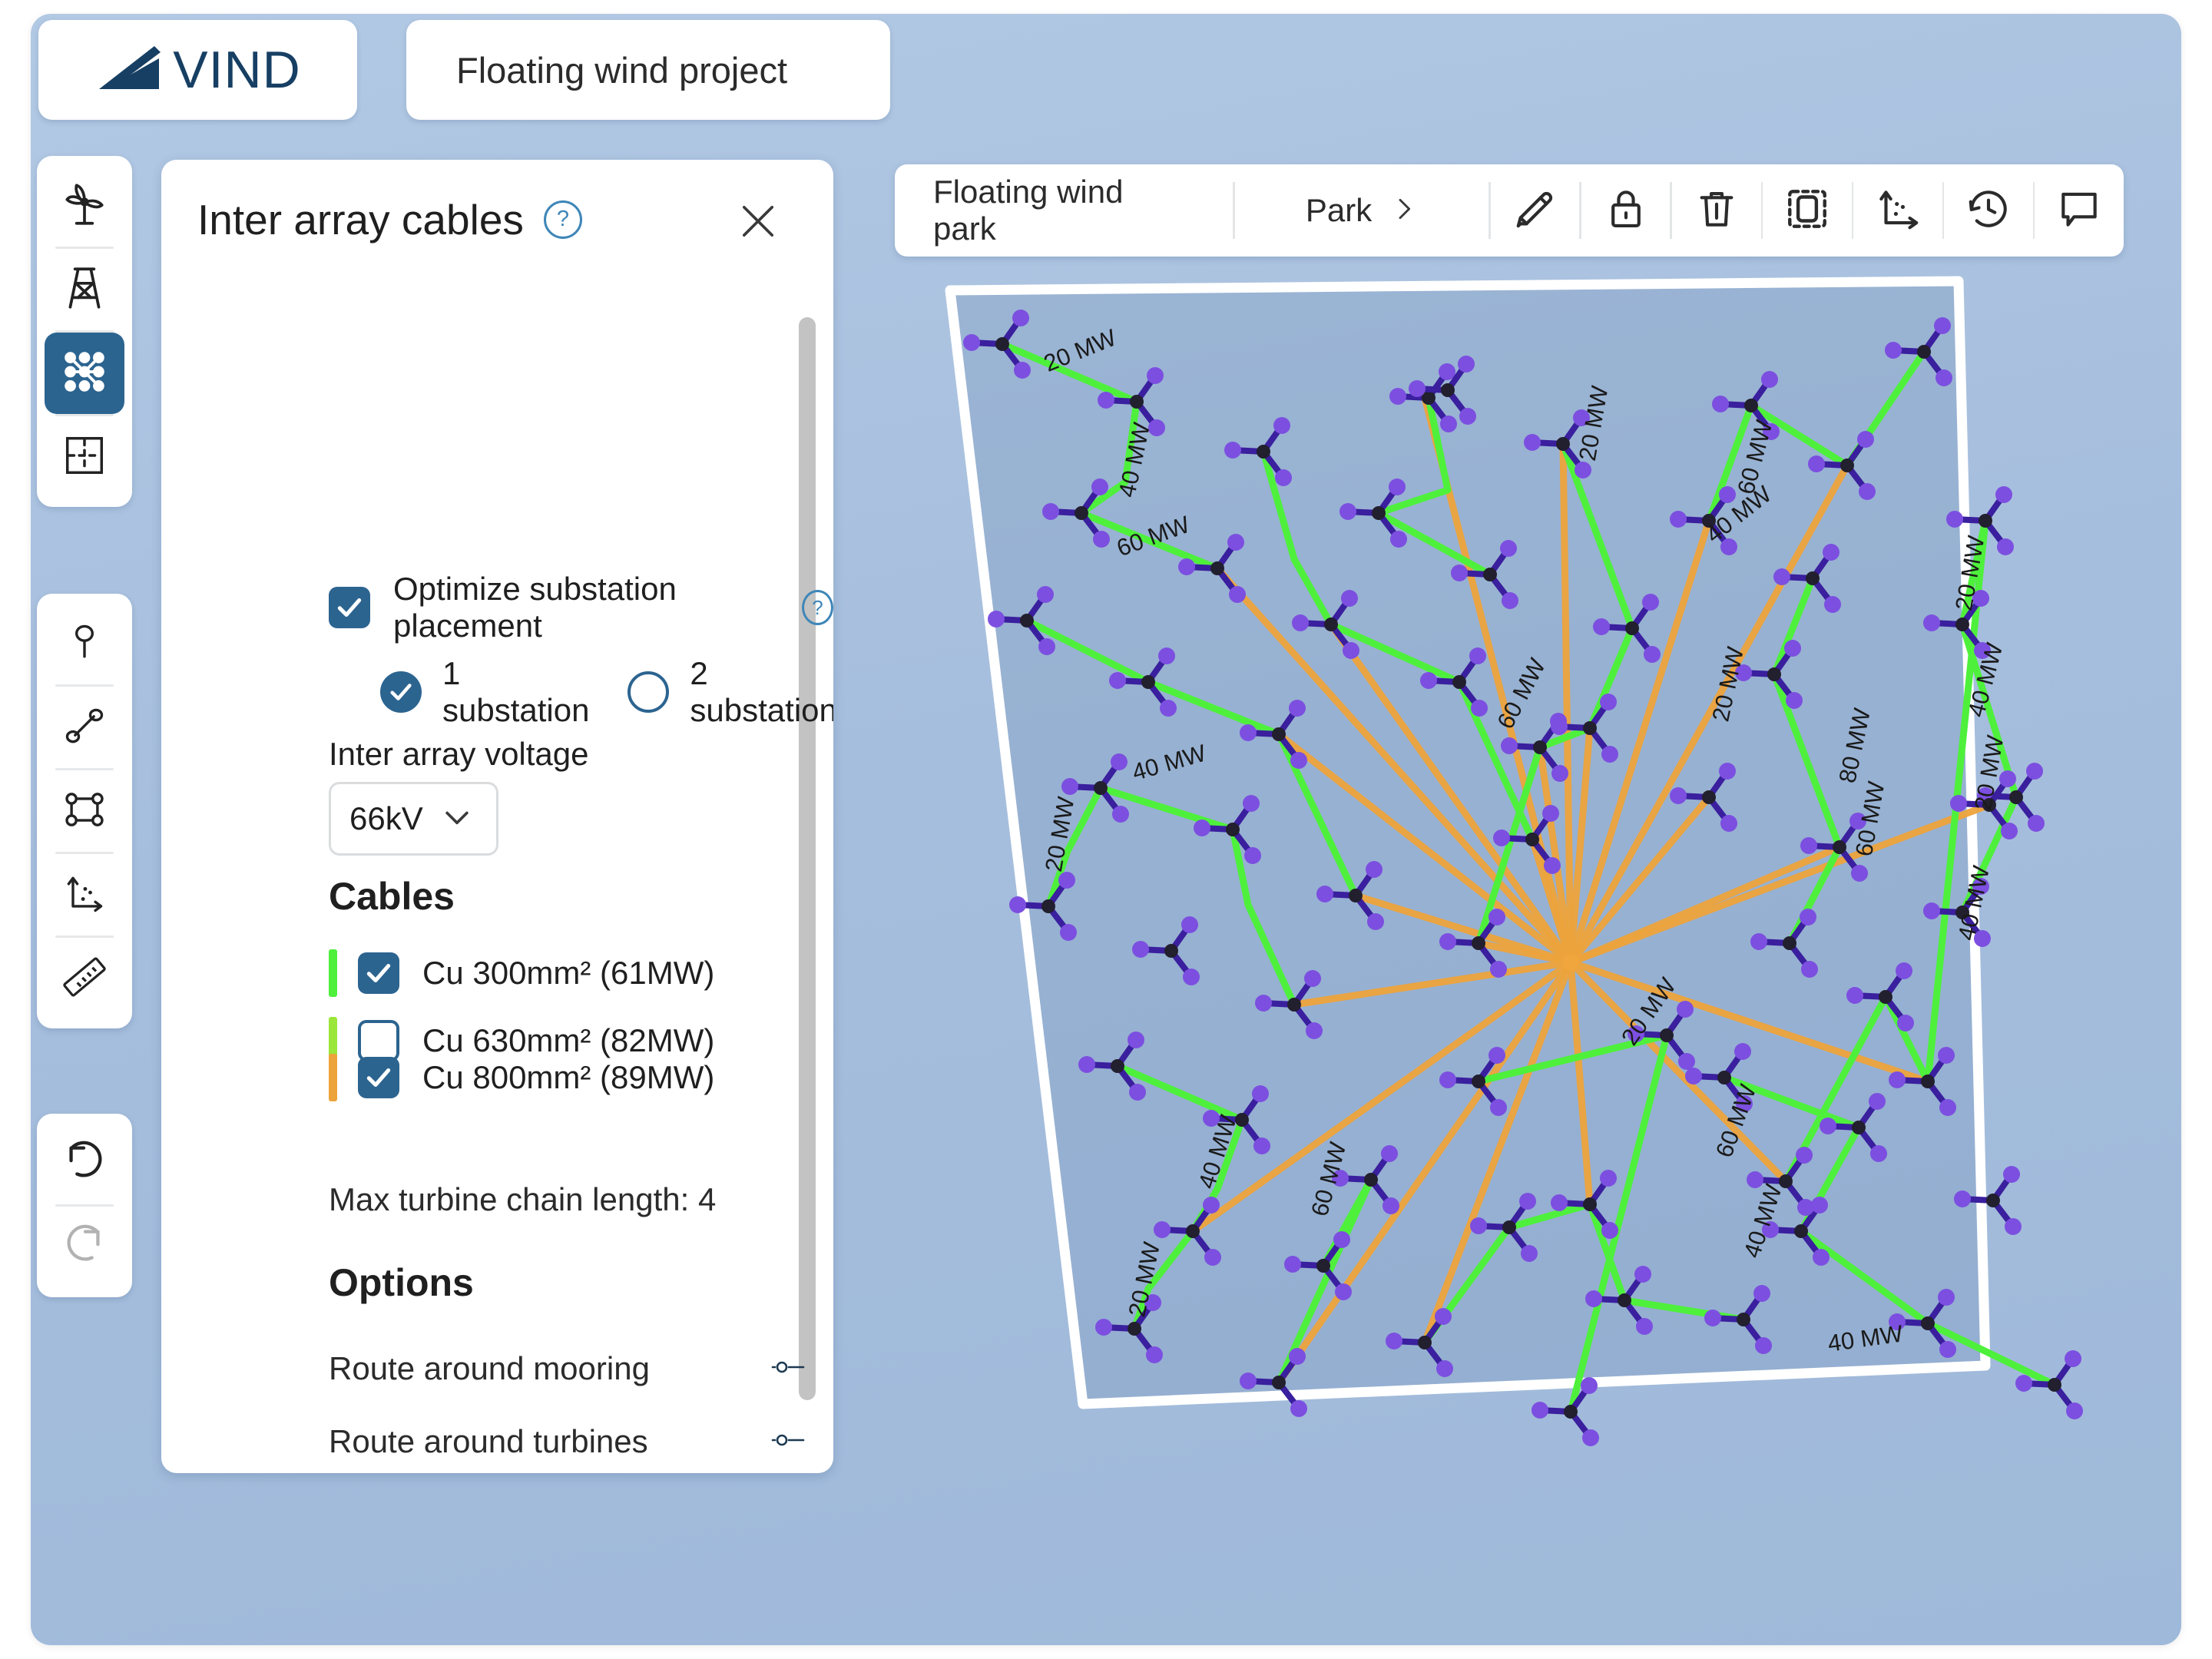 This screenshot has height=1659, width=2212. I want to click on option-label-1: Route around turbines, so click(488, 1441).